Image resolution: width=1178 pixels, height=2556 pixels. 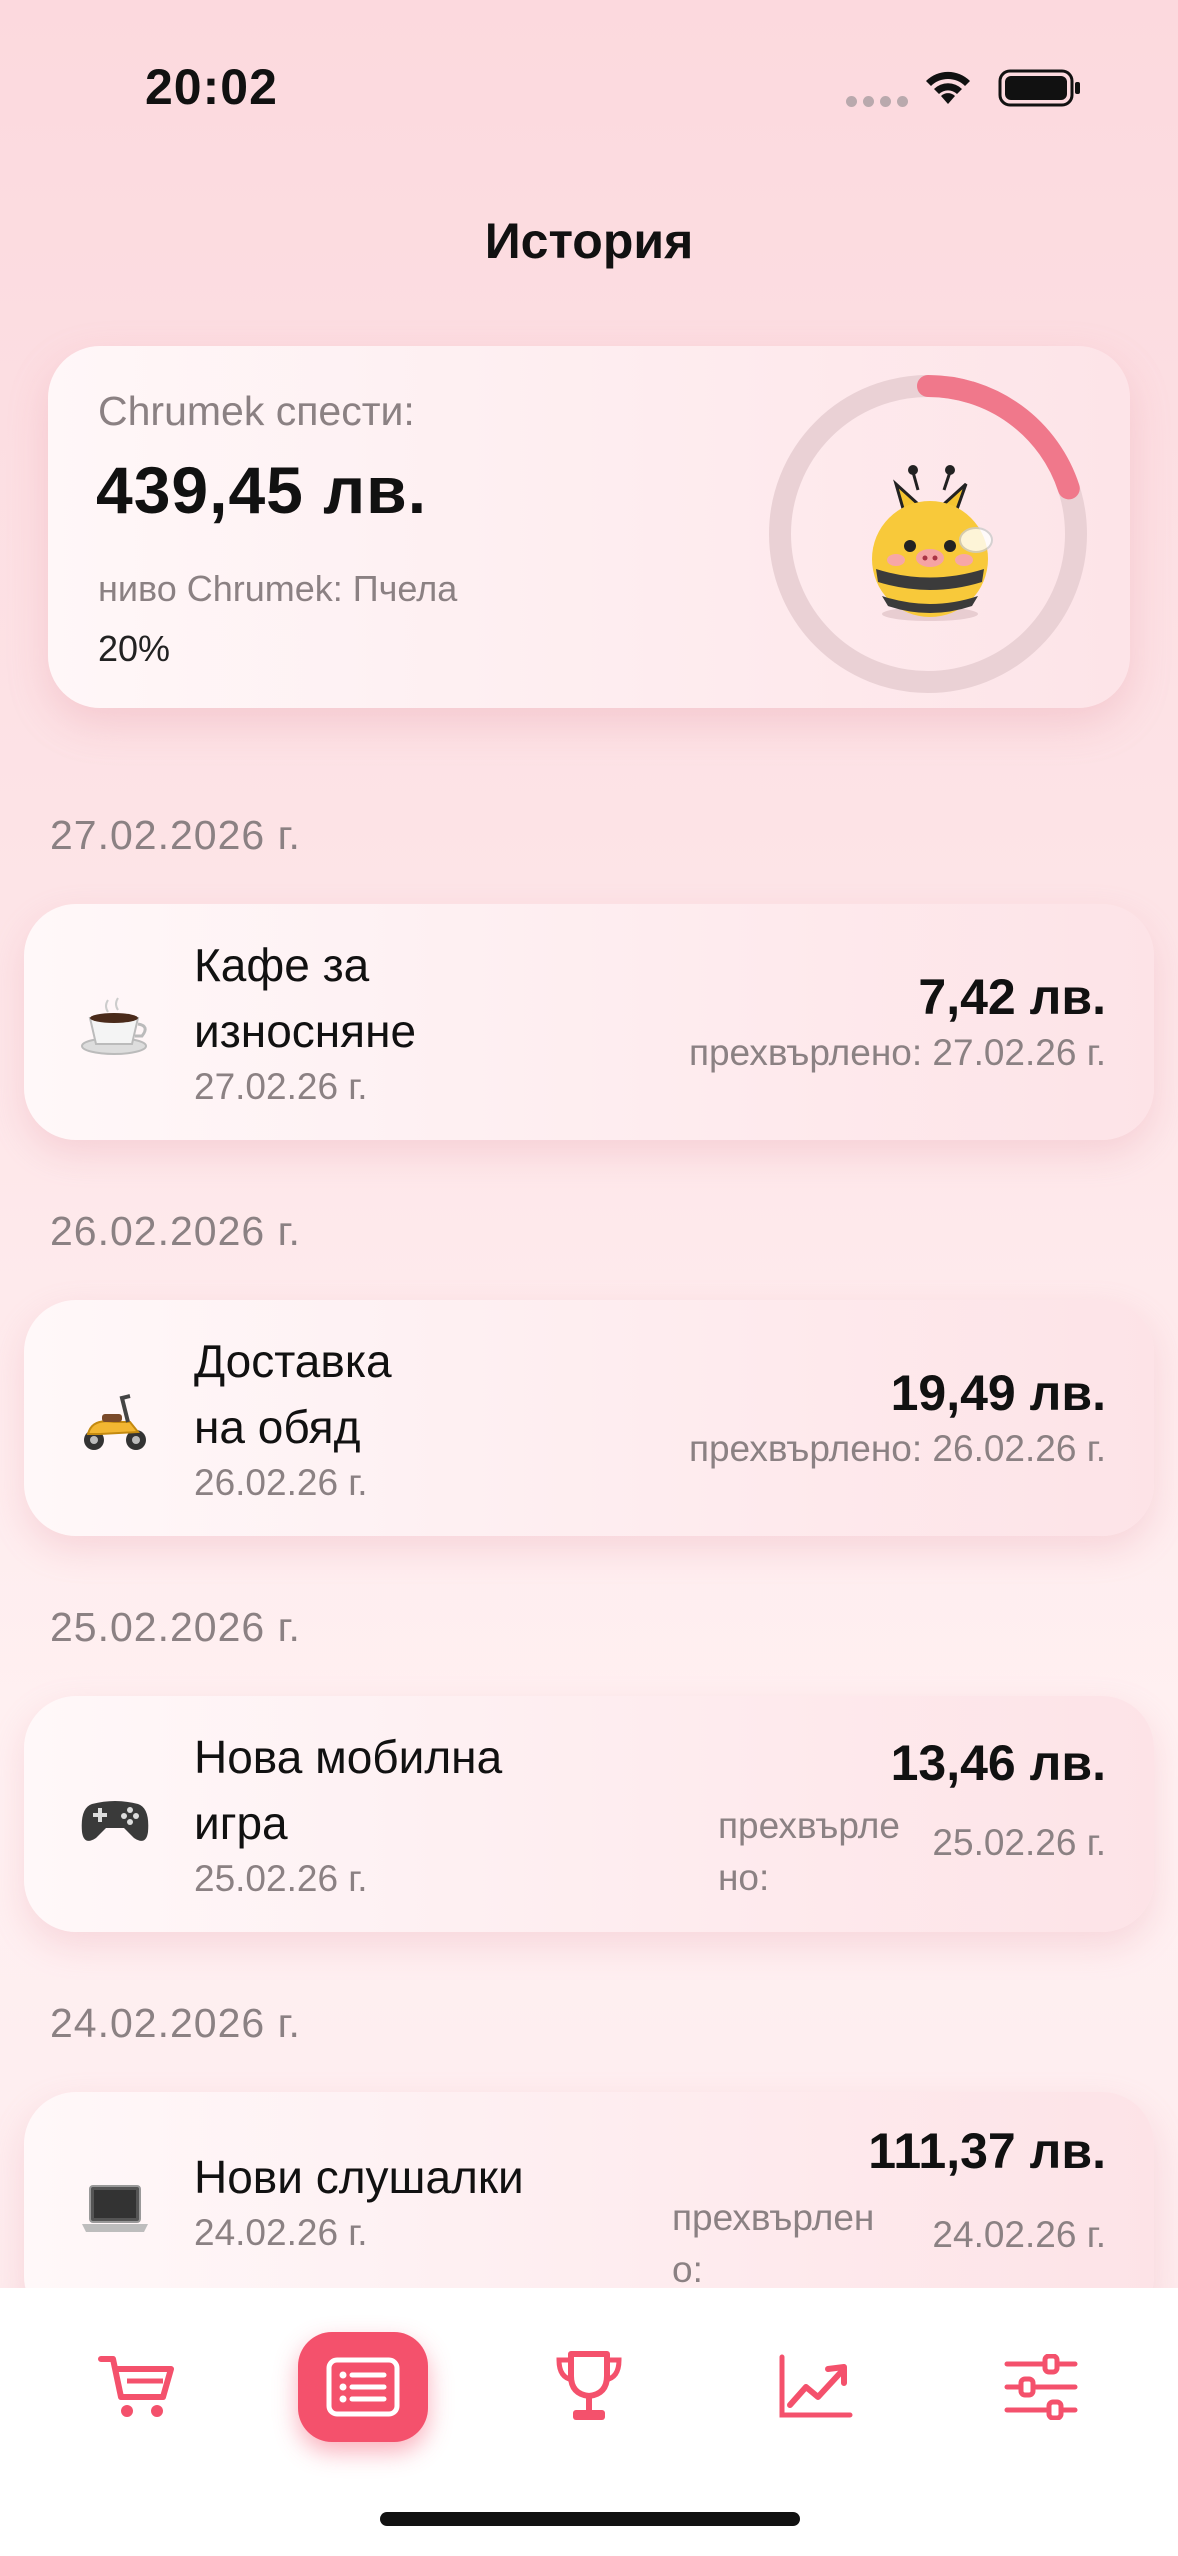 What do you see at coordinates (877, 101) in the screenshot?
I see `cellular-signal-icon` at bounding box center [877, 101].